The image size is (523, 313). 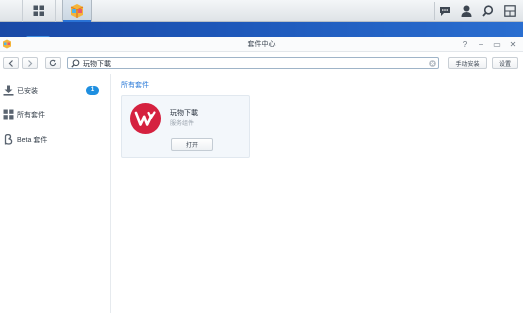 I want to click on refresh-icon, so click(x=53, y=63).